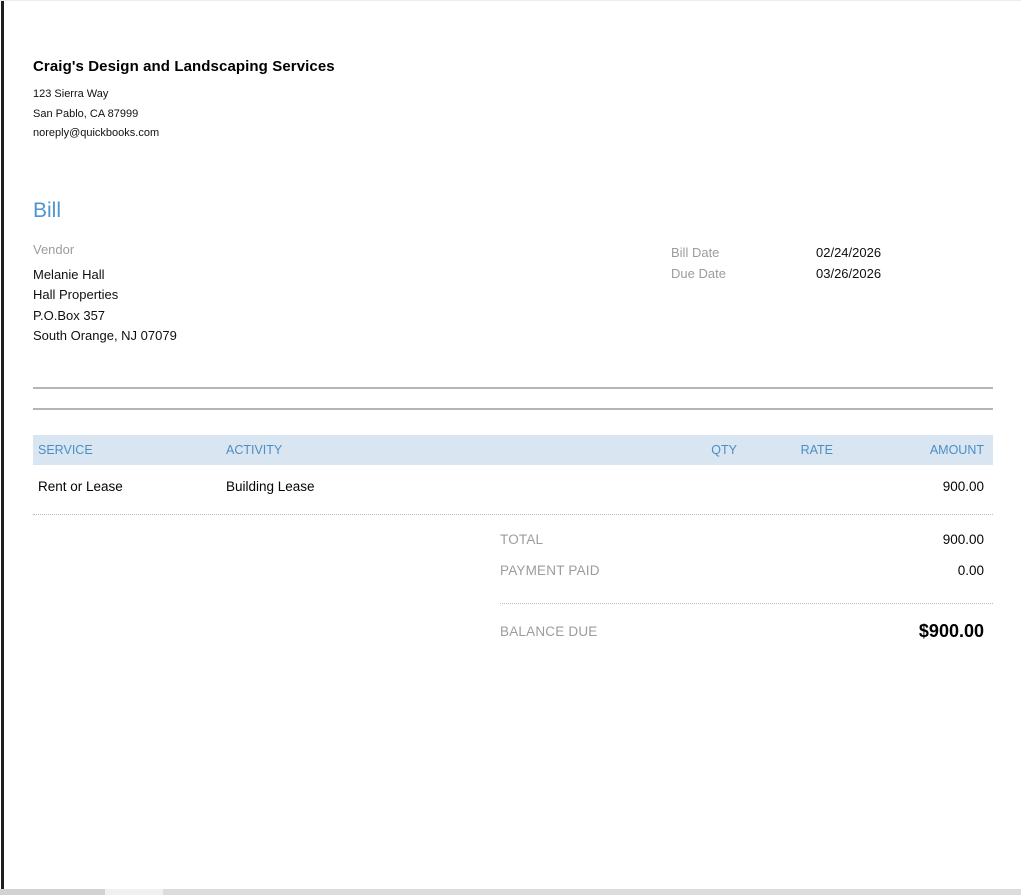 The height and width of the screenshot is (895, 1021). What do you see at coordinates (513, 449) in the screenshot?
I see `table-header-row: SERVICE ACTIVITY QTY RATE AMOUNT` at bounding box center [513, 449].